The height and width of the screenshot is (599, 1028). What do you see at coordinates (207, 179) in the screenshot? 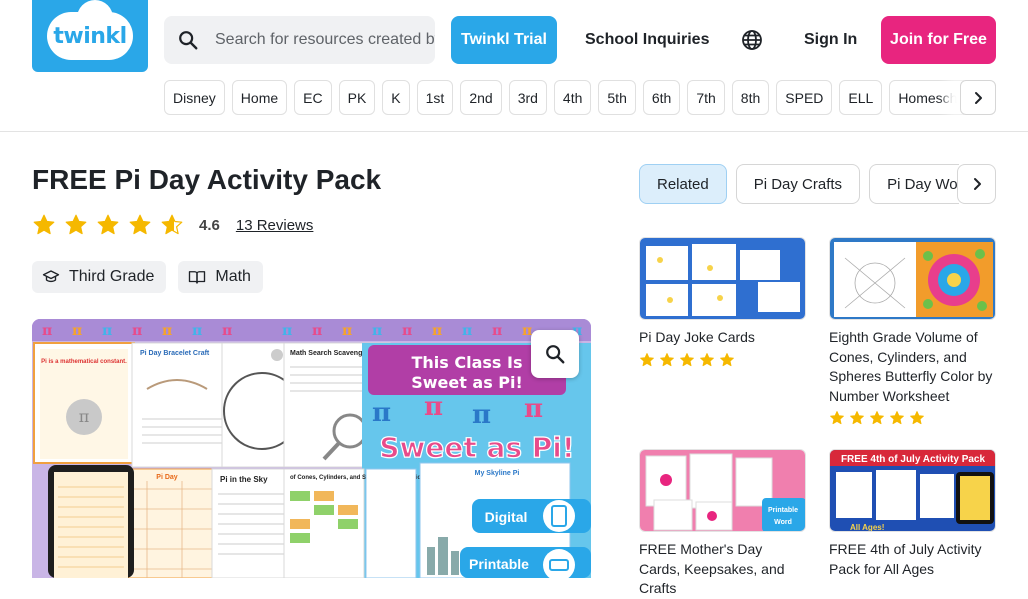
I see `resource-title: FREE Pi Day Activity Pack` at bounding box center [207, 179].